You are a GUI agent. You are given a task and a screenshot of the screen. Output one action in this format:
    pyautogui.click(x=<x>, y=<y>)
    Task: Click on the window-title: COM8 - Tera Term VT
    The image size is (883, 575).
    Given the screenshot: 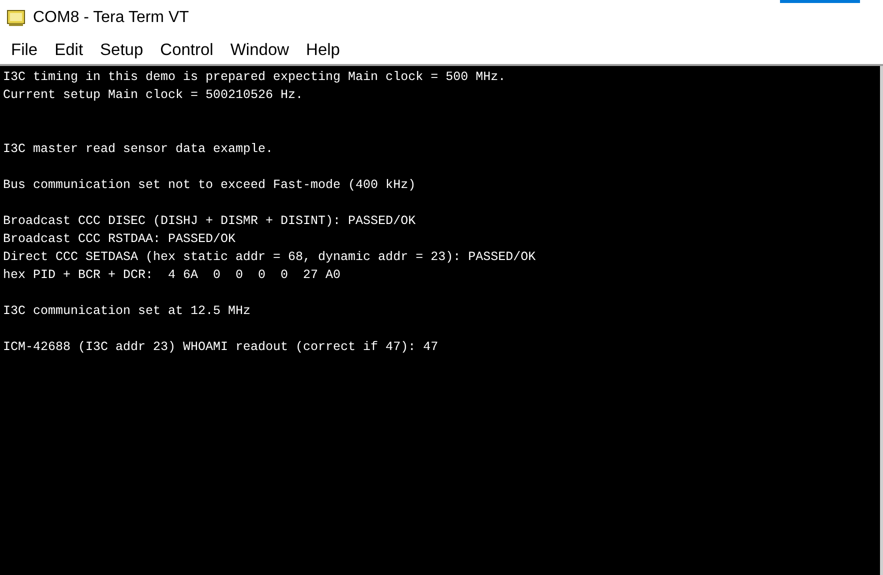 What is the action you would take?
    pyautogui.click(x=111, y=18)
    